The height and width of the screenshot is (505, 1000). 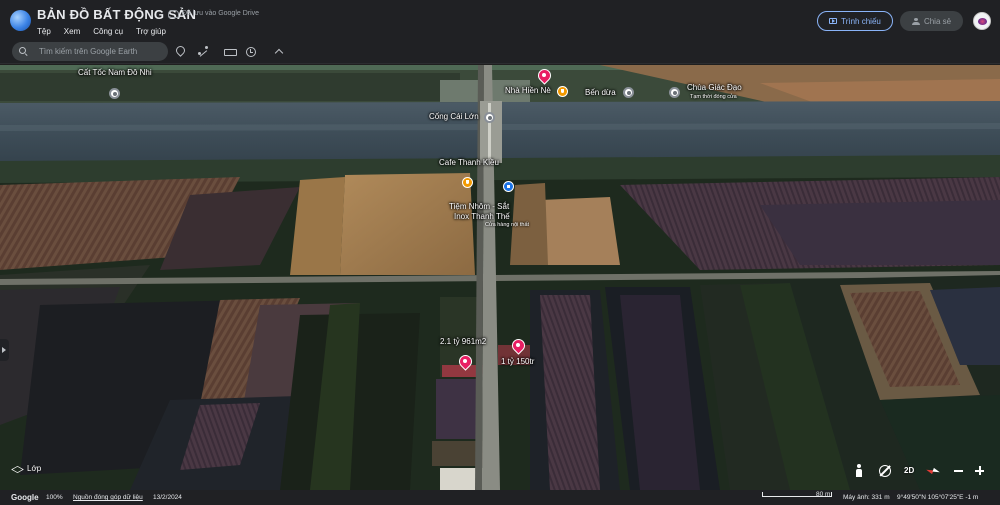 I want to click on person-add-icon, so click(x=915, y=21).